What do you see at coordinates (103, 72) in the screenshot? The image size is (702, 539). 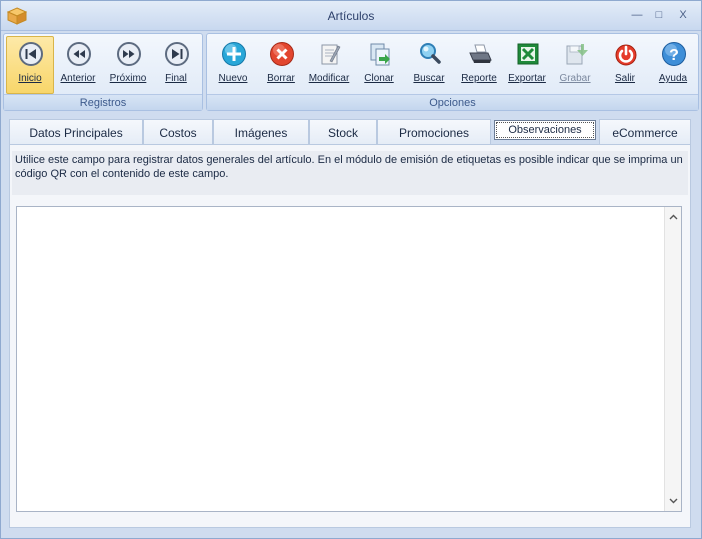 I see `registros-group: Inicio Anterior Próximo Final Registros` at bounding box center [103, 72].